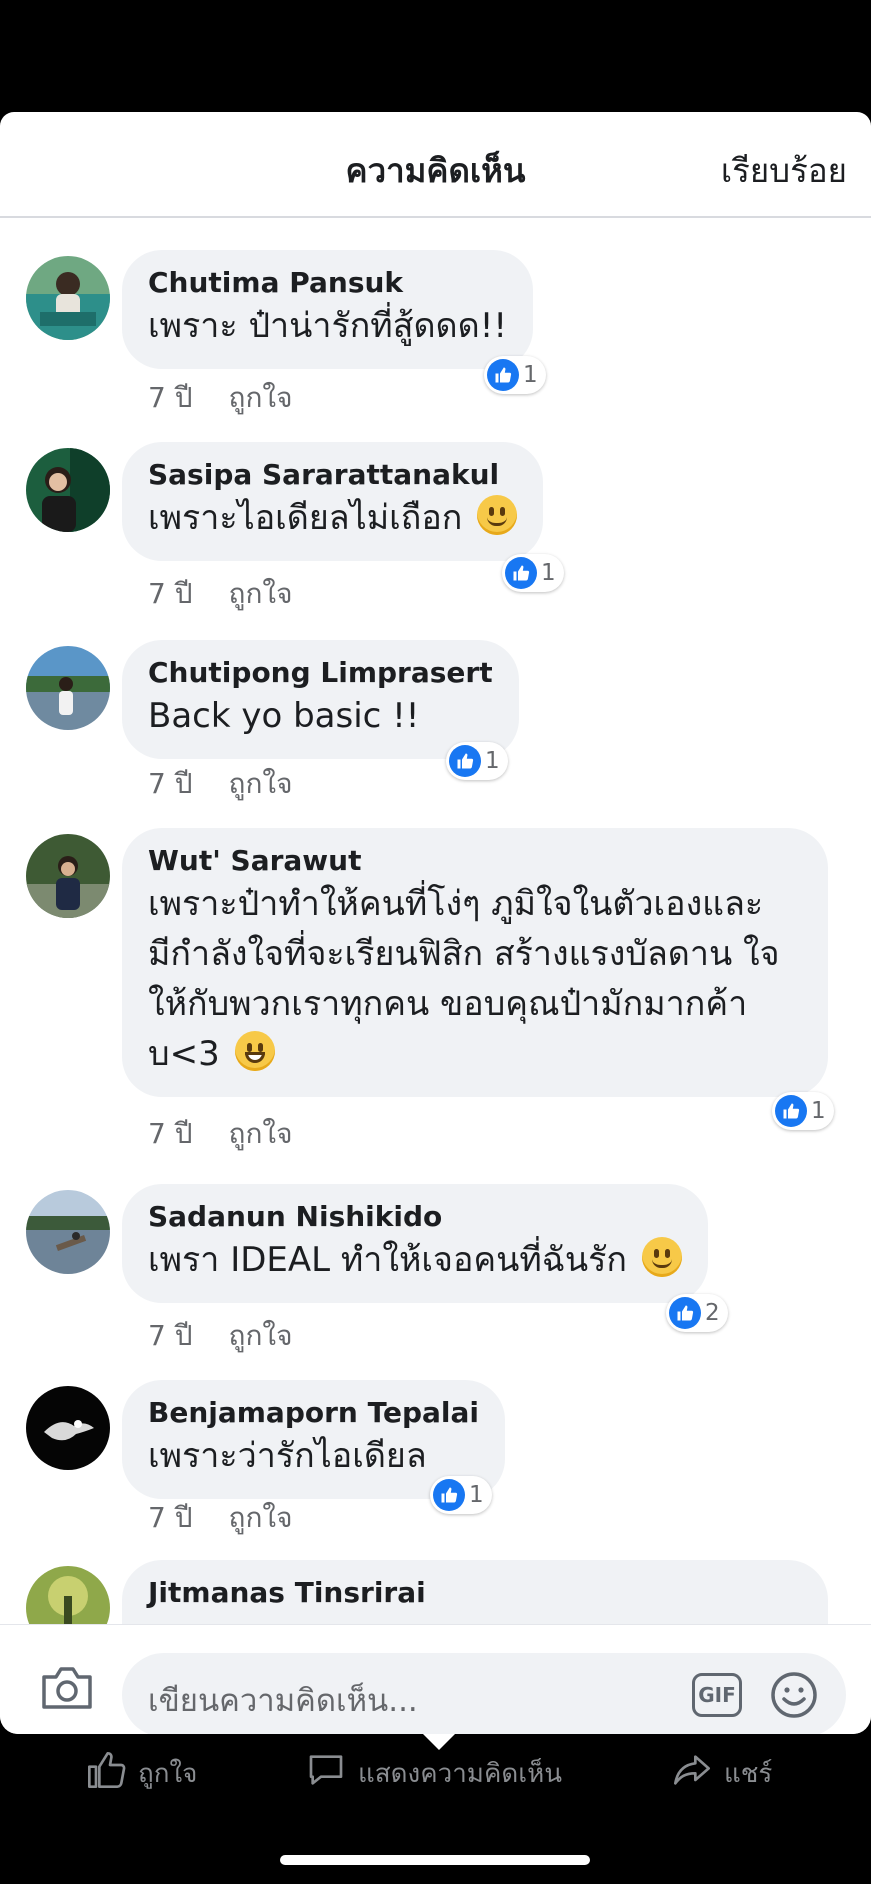 This screenshot has height=1884, width=871. I want to click on comment-author: Sasipa Sararattanakul, so click(332, 474).